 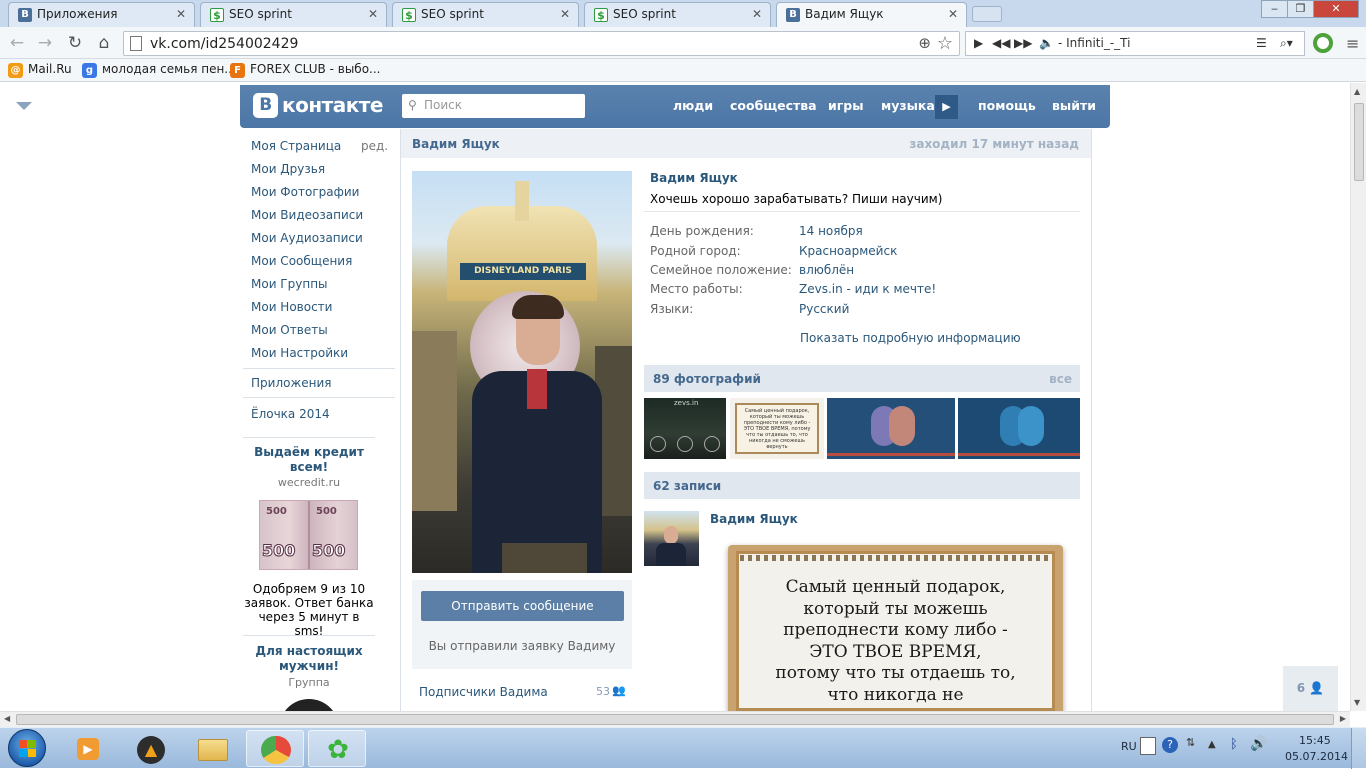 What do you see at coordinates (101, 14) in the screenshot?
I see `tab-apps: В Приложения ✕` at bounding box center [101, 14].